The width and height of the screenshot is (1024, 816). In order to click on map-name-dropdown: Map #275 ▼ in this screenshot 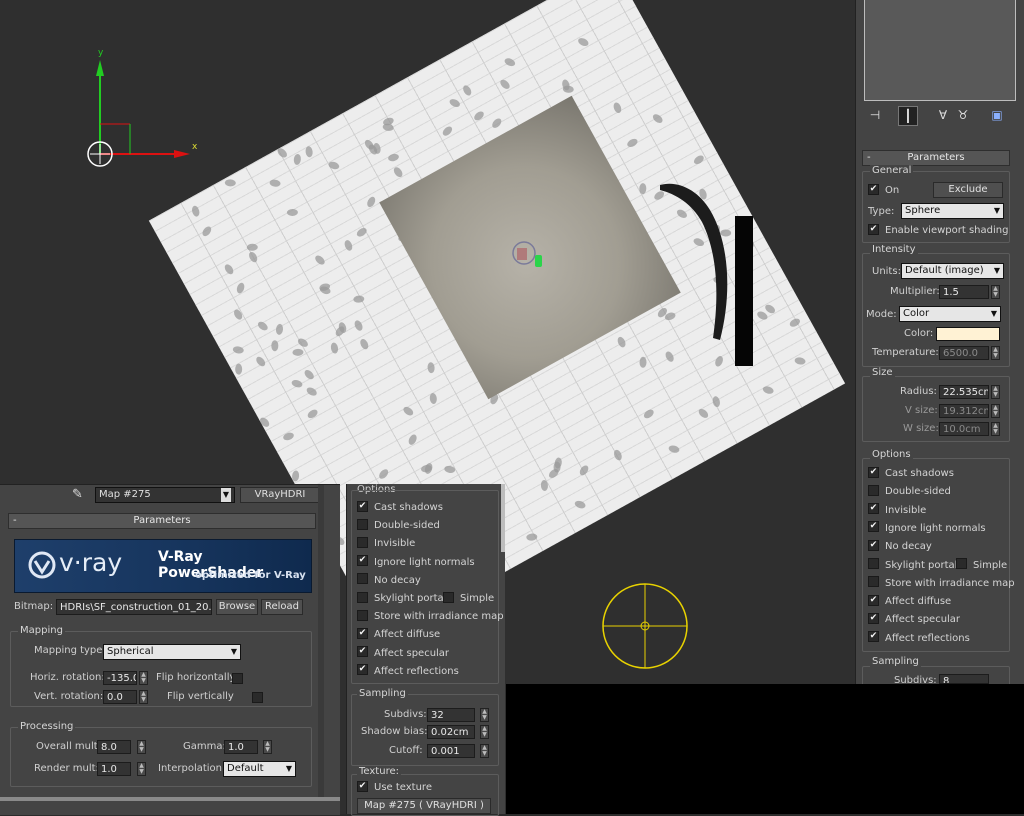, I will do `click(165, 495)`.